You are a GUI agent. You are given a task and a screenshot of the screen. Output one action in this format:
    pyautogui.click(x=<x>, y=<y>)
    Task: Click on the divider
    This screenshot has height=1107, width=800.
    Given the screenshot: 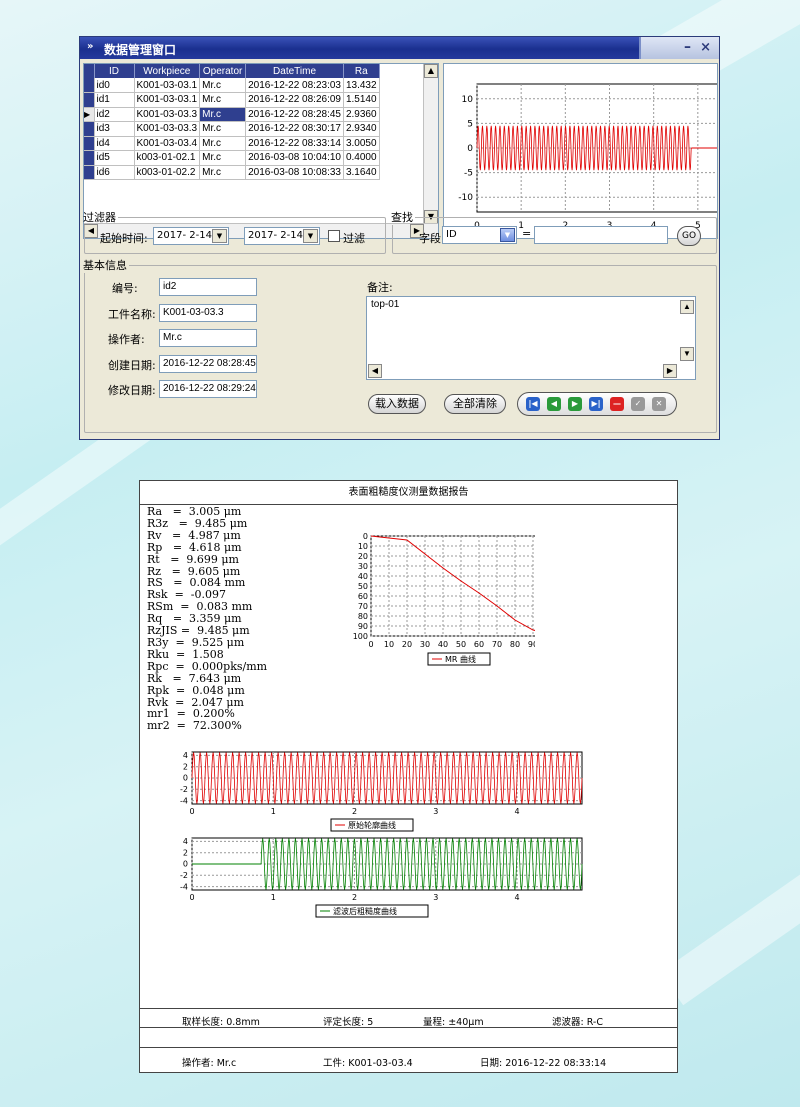 What is the action you would take?
    pyautogui.click(x=408, y=1047)
    